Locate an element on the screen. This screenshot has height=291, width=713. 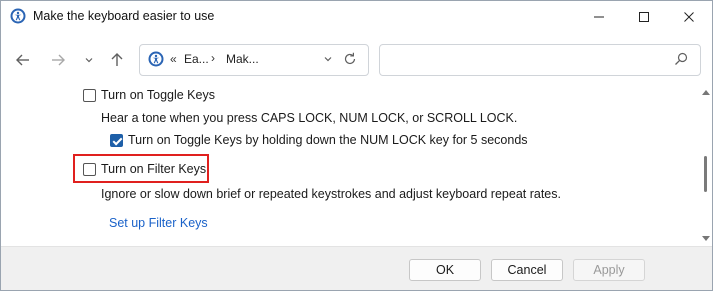
minimize-button is located at coordinates (599, 16).